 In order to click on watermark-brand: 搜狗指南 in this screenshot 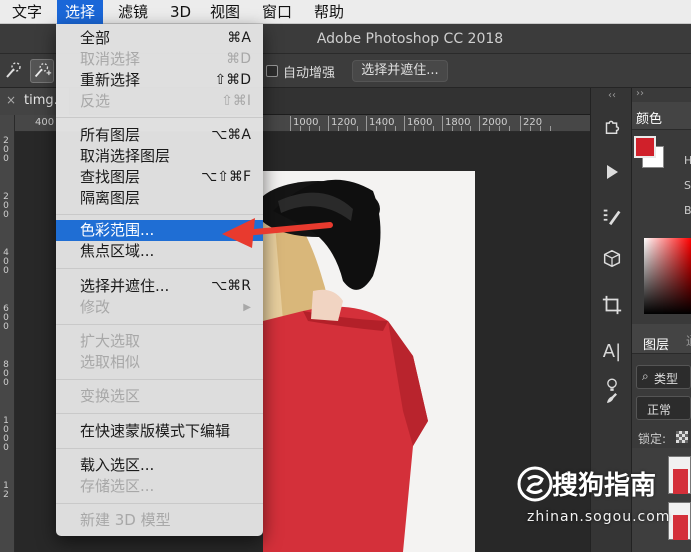, I will do `click(604, 486)`.